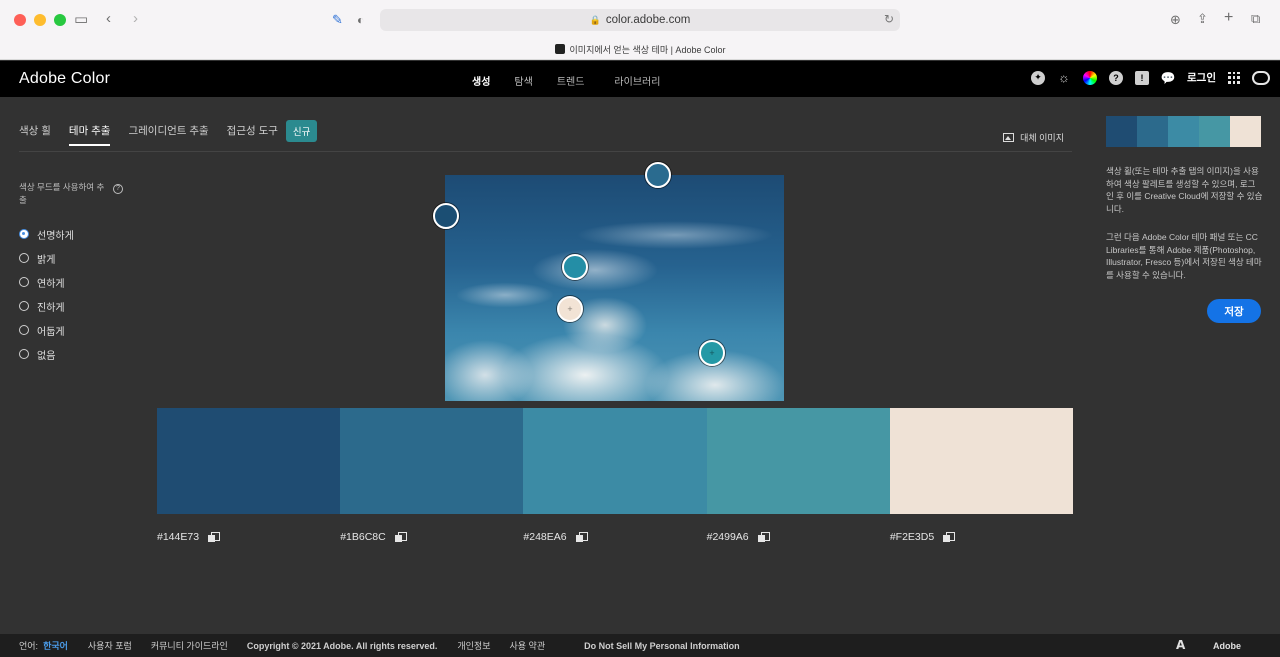  What do you see at coordinates (662, 646) in the screenshot?
I see `do-not-sell-link: Do Not Sell My Personal Information` at bounding box center [662, 646].